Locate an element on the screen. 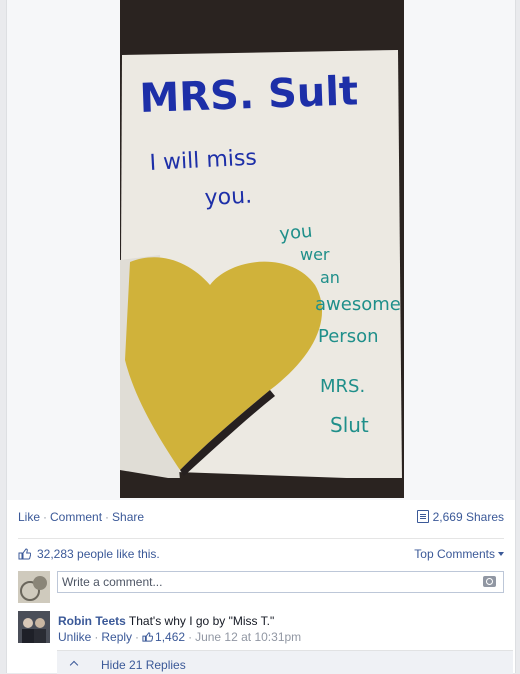  shares-count-link: 2,669 Shares is located at coordinates (460, 517).